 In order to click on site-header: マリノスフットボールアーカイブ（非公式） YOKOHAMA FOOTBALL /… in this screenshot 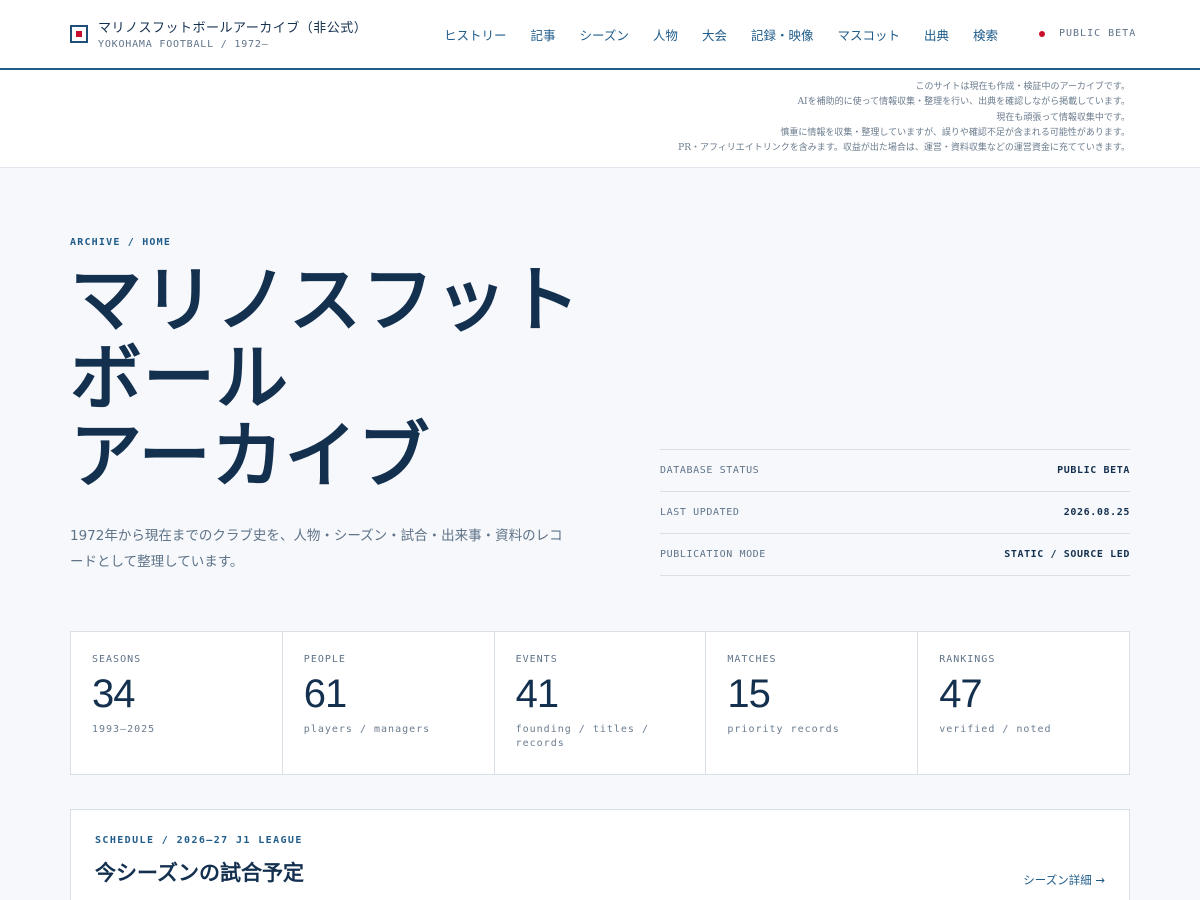, I will do `click(600, 35)`.